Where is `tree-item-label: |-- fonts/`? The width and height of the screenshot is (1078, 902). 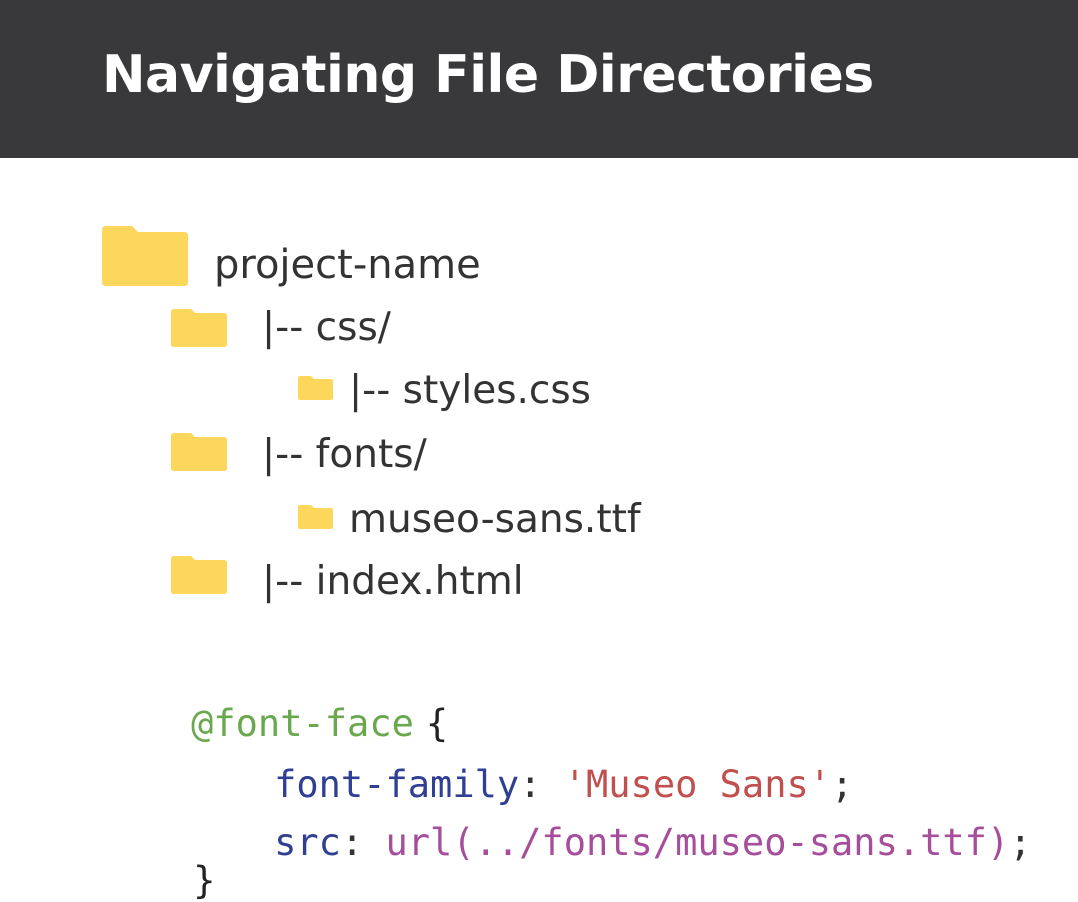
tree-item-label: |-- fonts/ is located at coordinates (344, 454).